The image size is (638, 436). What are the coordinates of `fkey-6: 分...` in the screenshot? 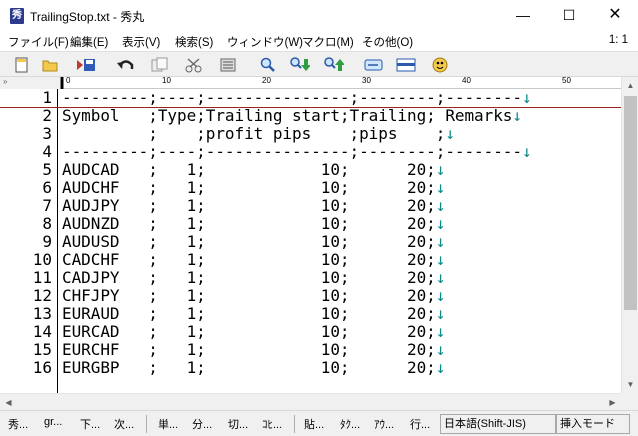 It's located at (202, 424).